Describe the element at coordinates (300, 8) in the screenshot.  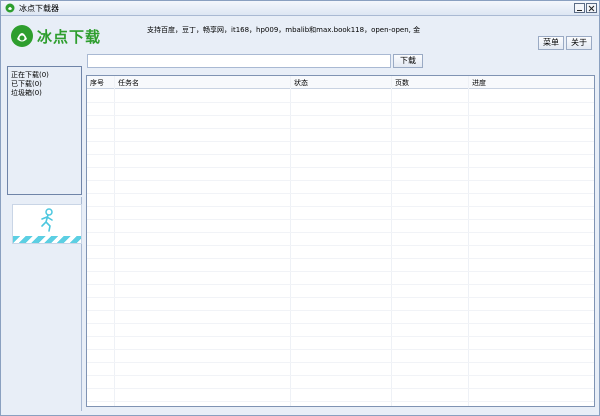
I see `title-bar: 冰点下载器` at that location.